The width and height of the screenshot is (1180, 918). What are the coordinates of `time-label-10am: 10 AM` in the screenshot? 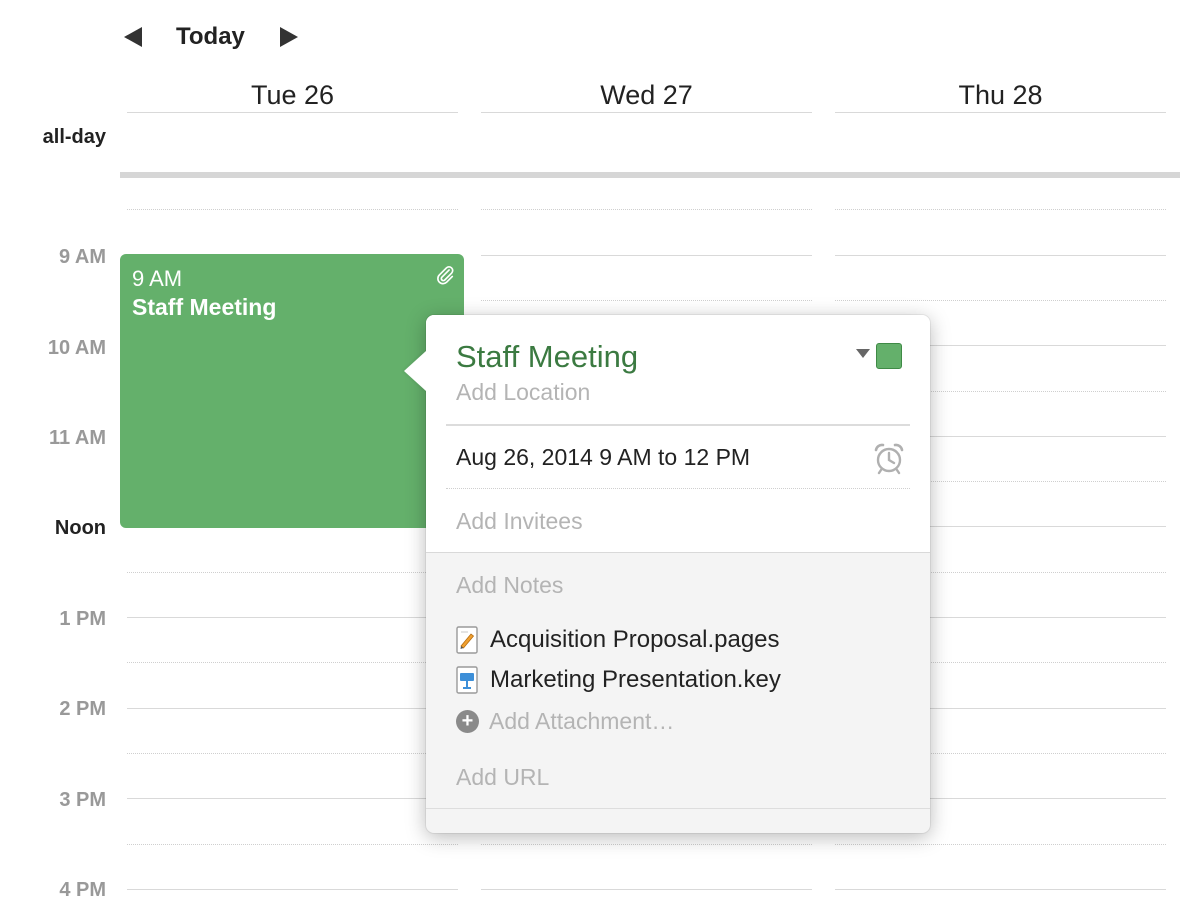 It's located at (76, 348).